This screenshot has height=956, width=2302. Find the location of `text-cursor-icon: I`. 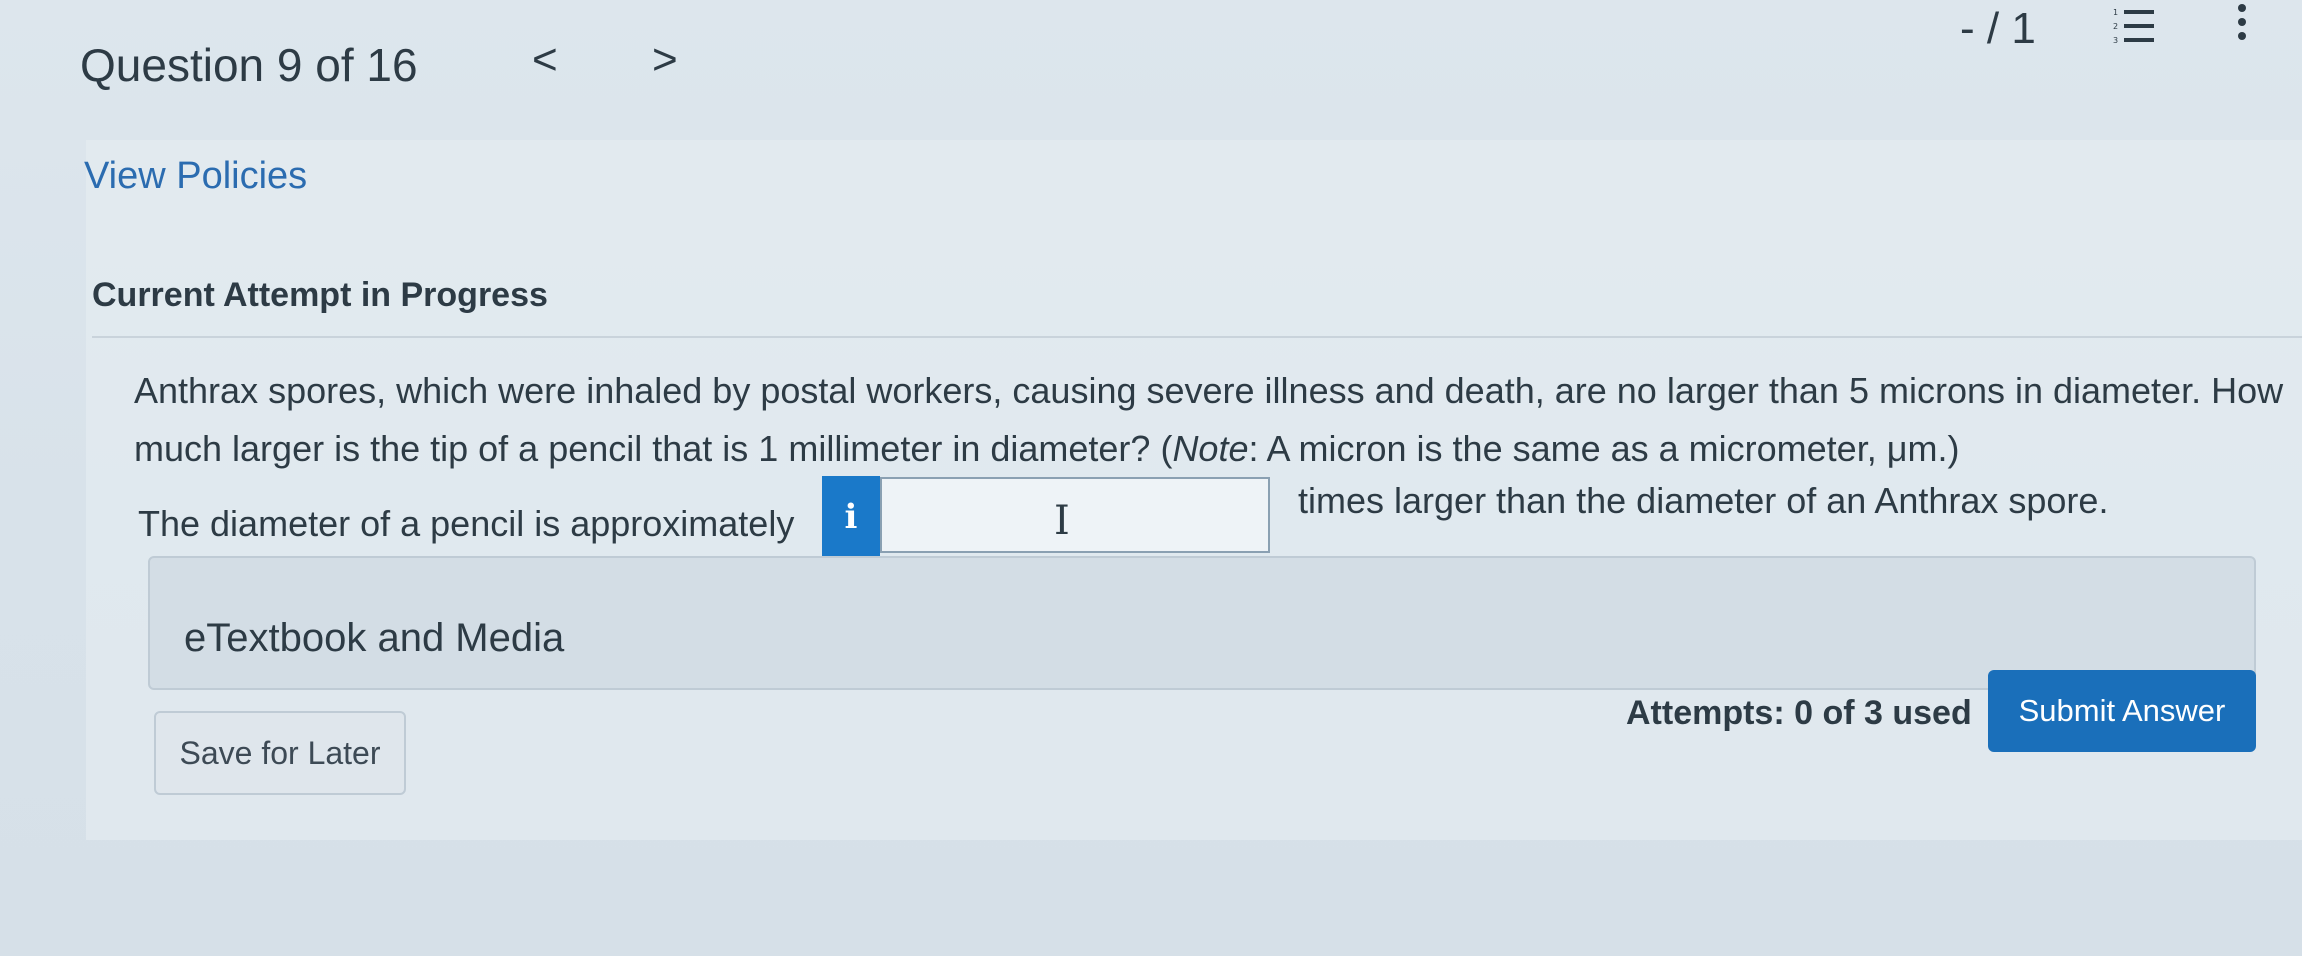

text-cursor-icon: I is located at coordinates (1062, 521).